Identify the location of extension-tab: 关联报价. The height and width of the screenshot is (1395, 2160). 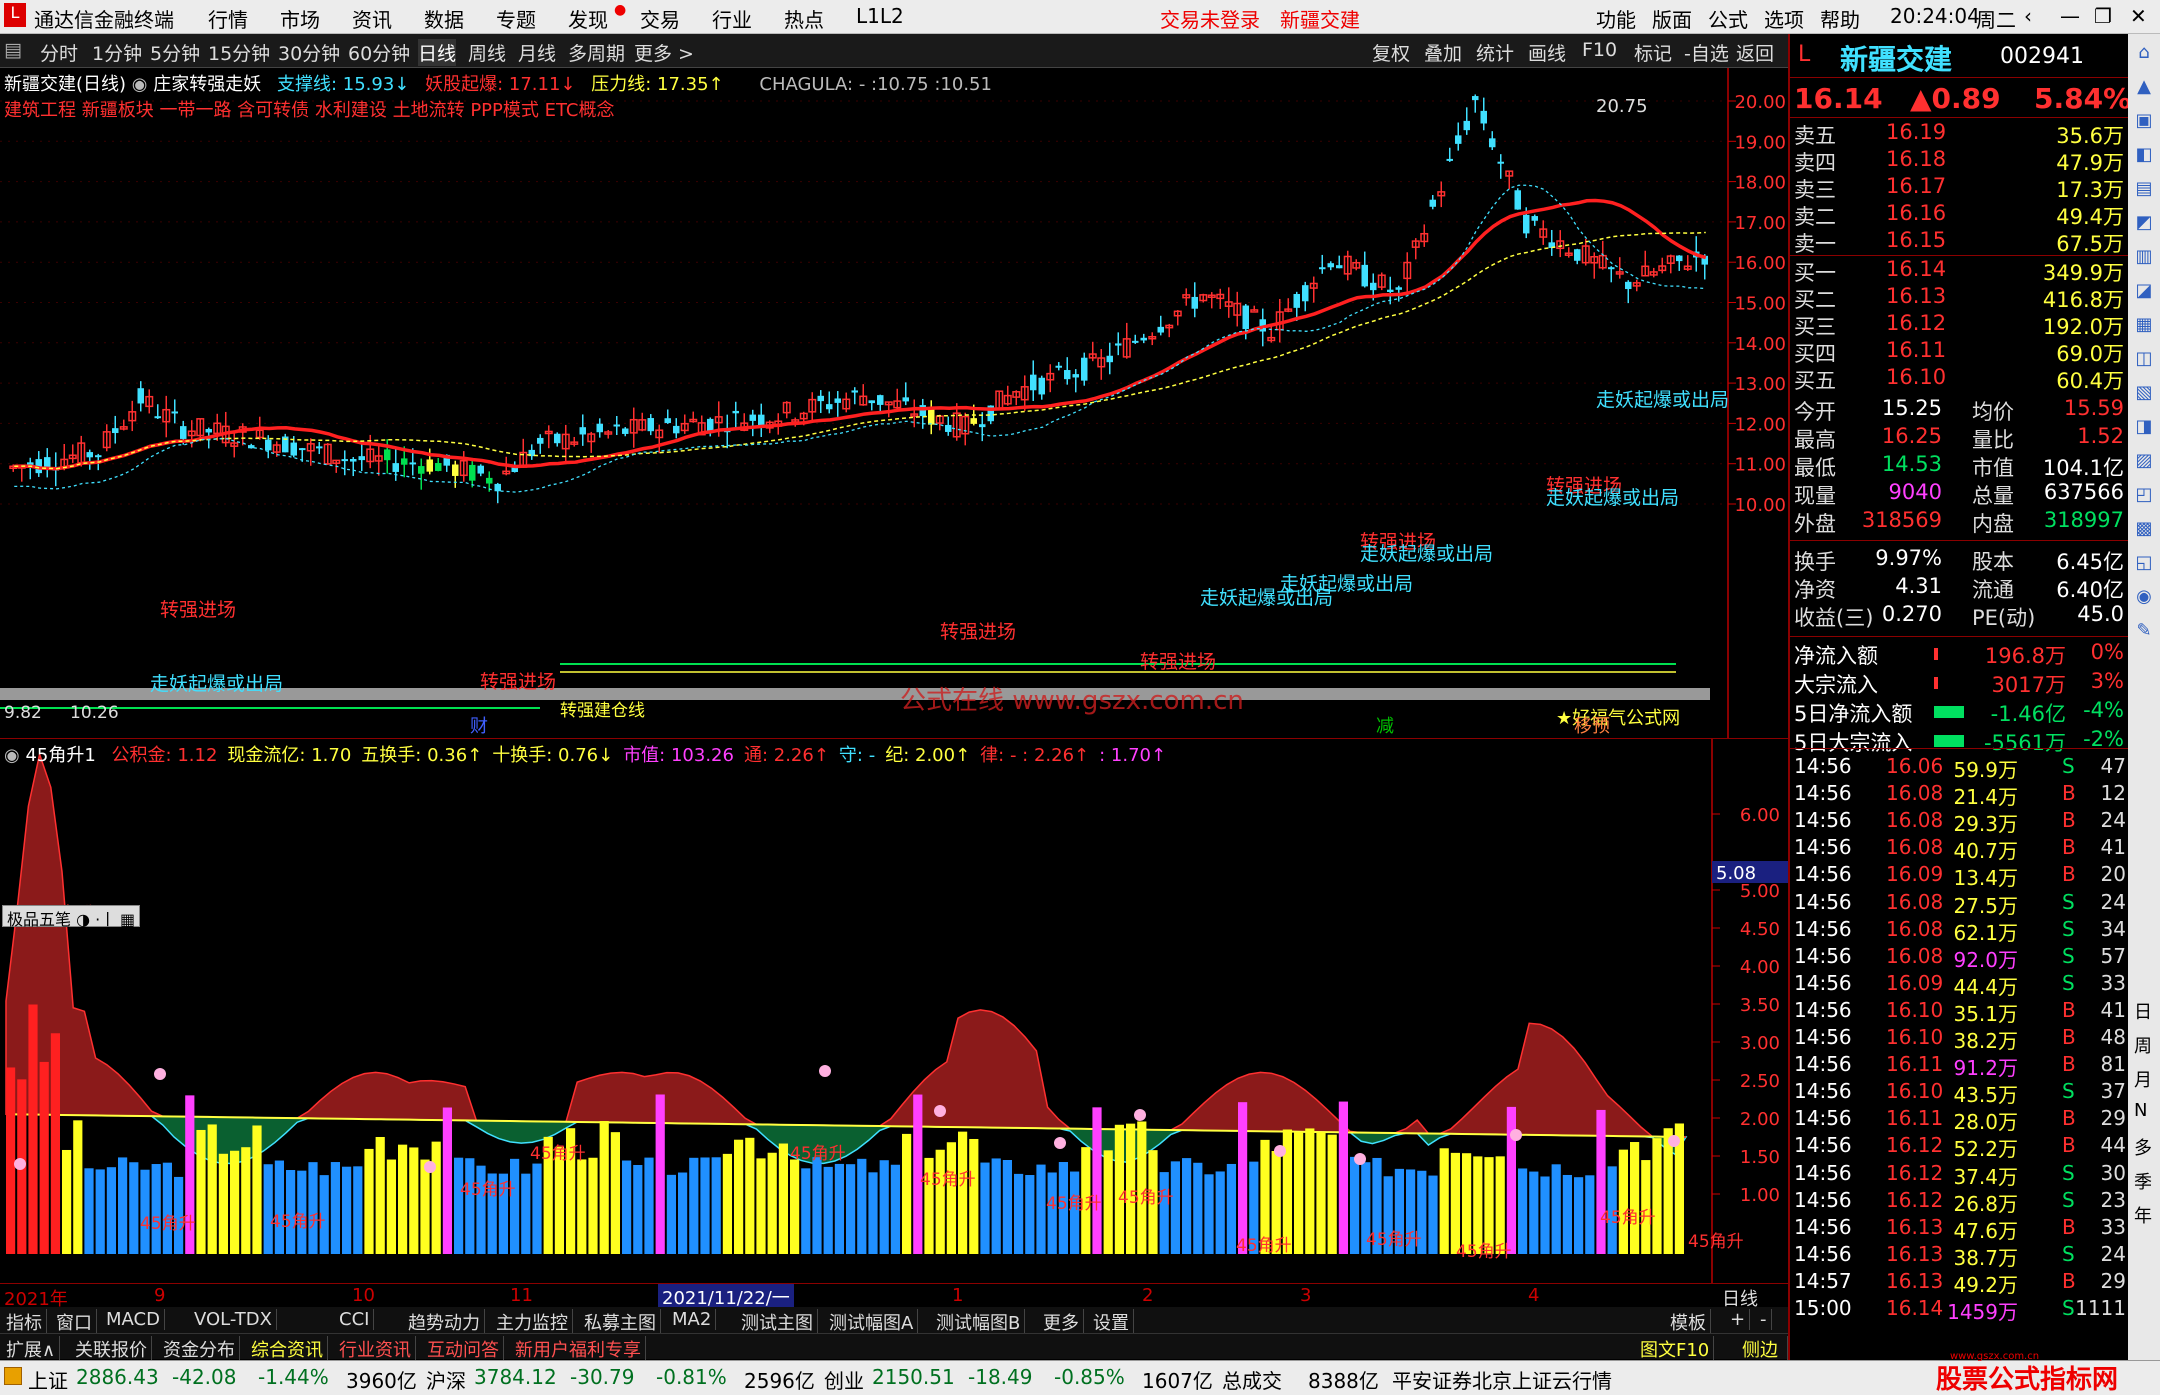
(111, 1349).